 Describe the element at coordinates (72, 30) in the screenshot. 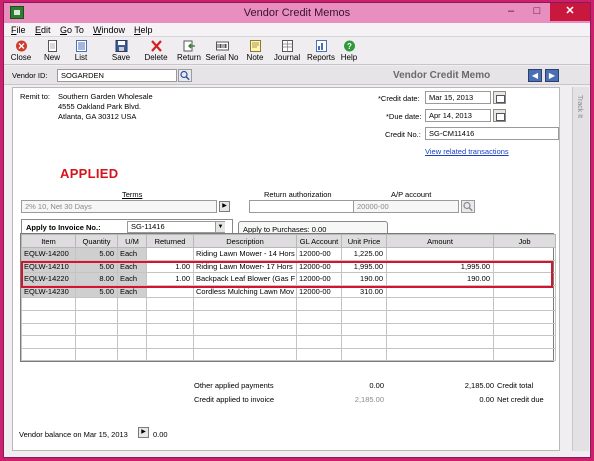

I see `menu-goto: Go To` at that location.